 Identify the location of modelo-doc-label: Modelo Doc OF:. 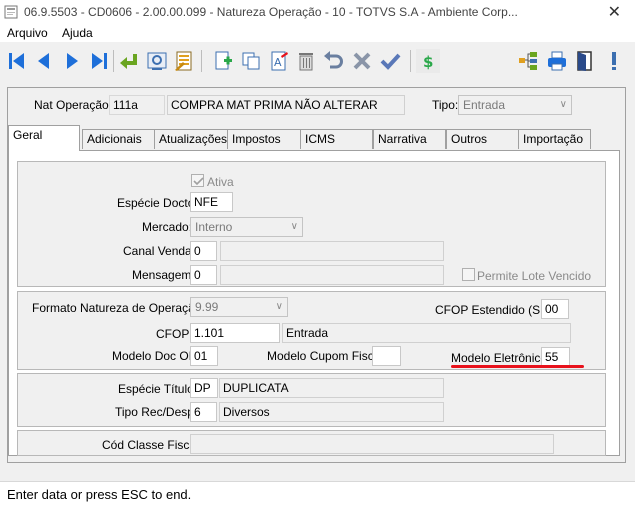
(156, 356).